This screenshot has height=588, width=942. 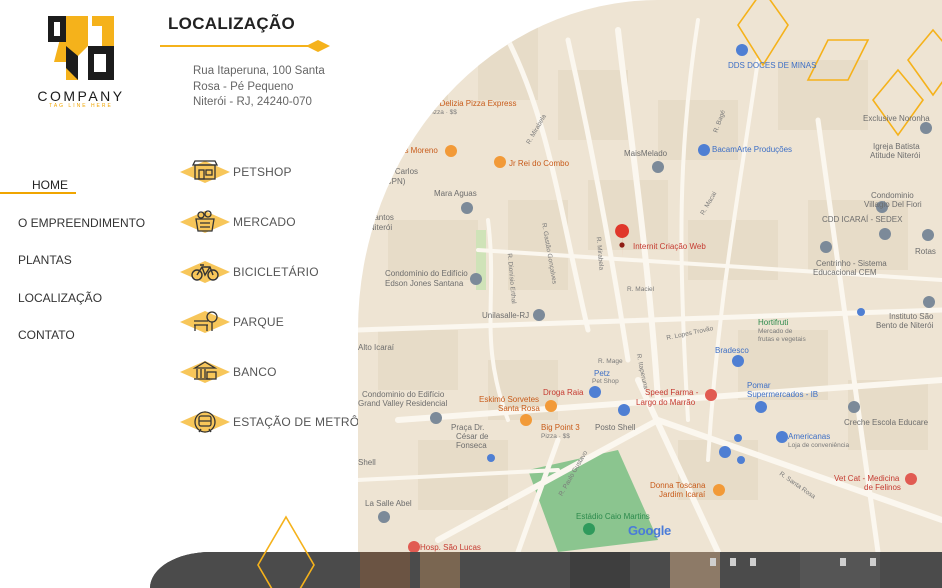 I want to click on map-label: de Felinos, so click(x=882, y=487).